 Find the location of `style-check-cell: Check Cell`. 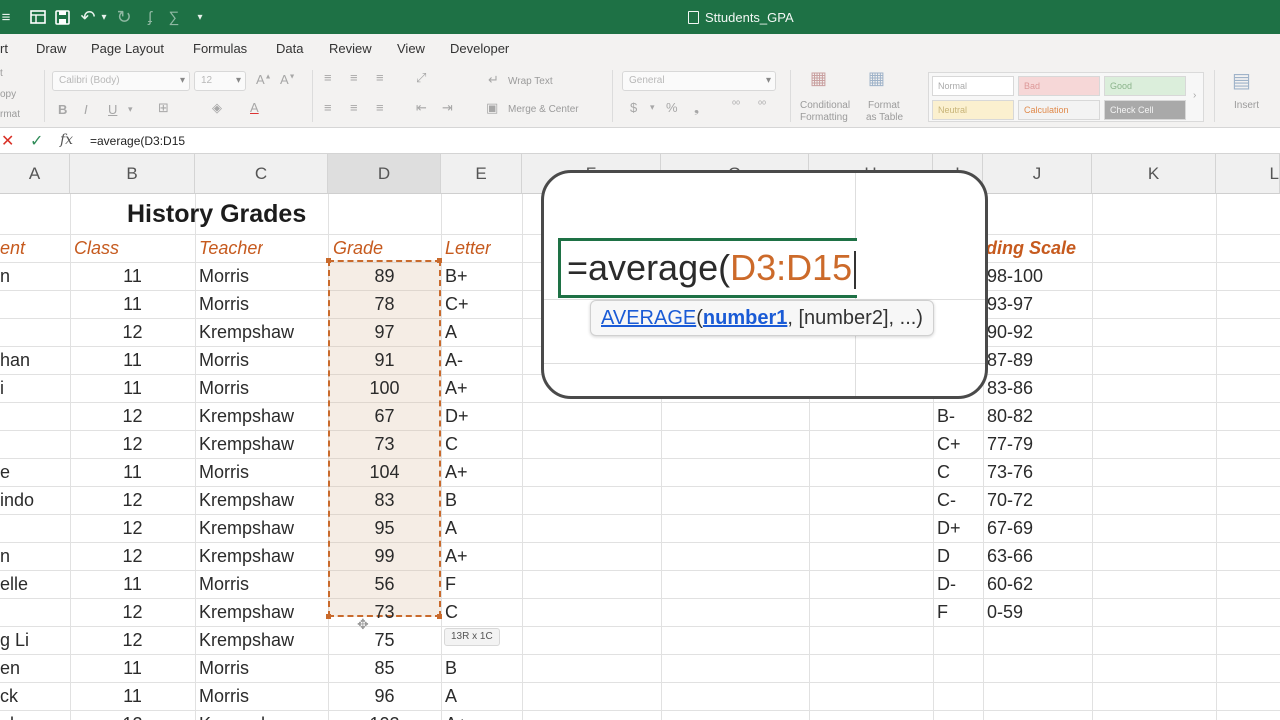

style-check-cell: Check Cell is located at coordinates (1145, 110).